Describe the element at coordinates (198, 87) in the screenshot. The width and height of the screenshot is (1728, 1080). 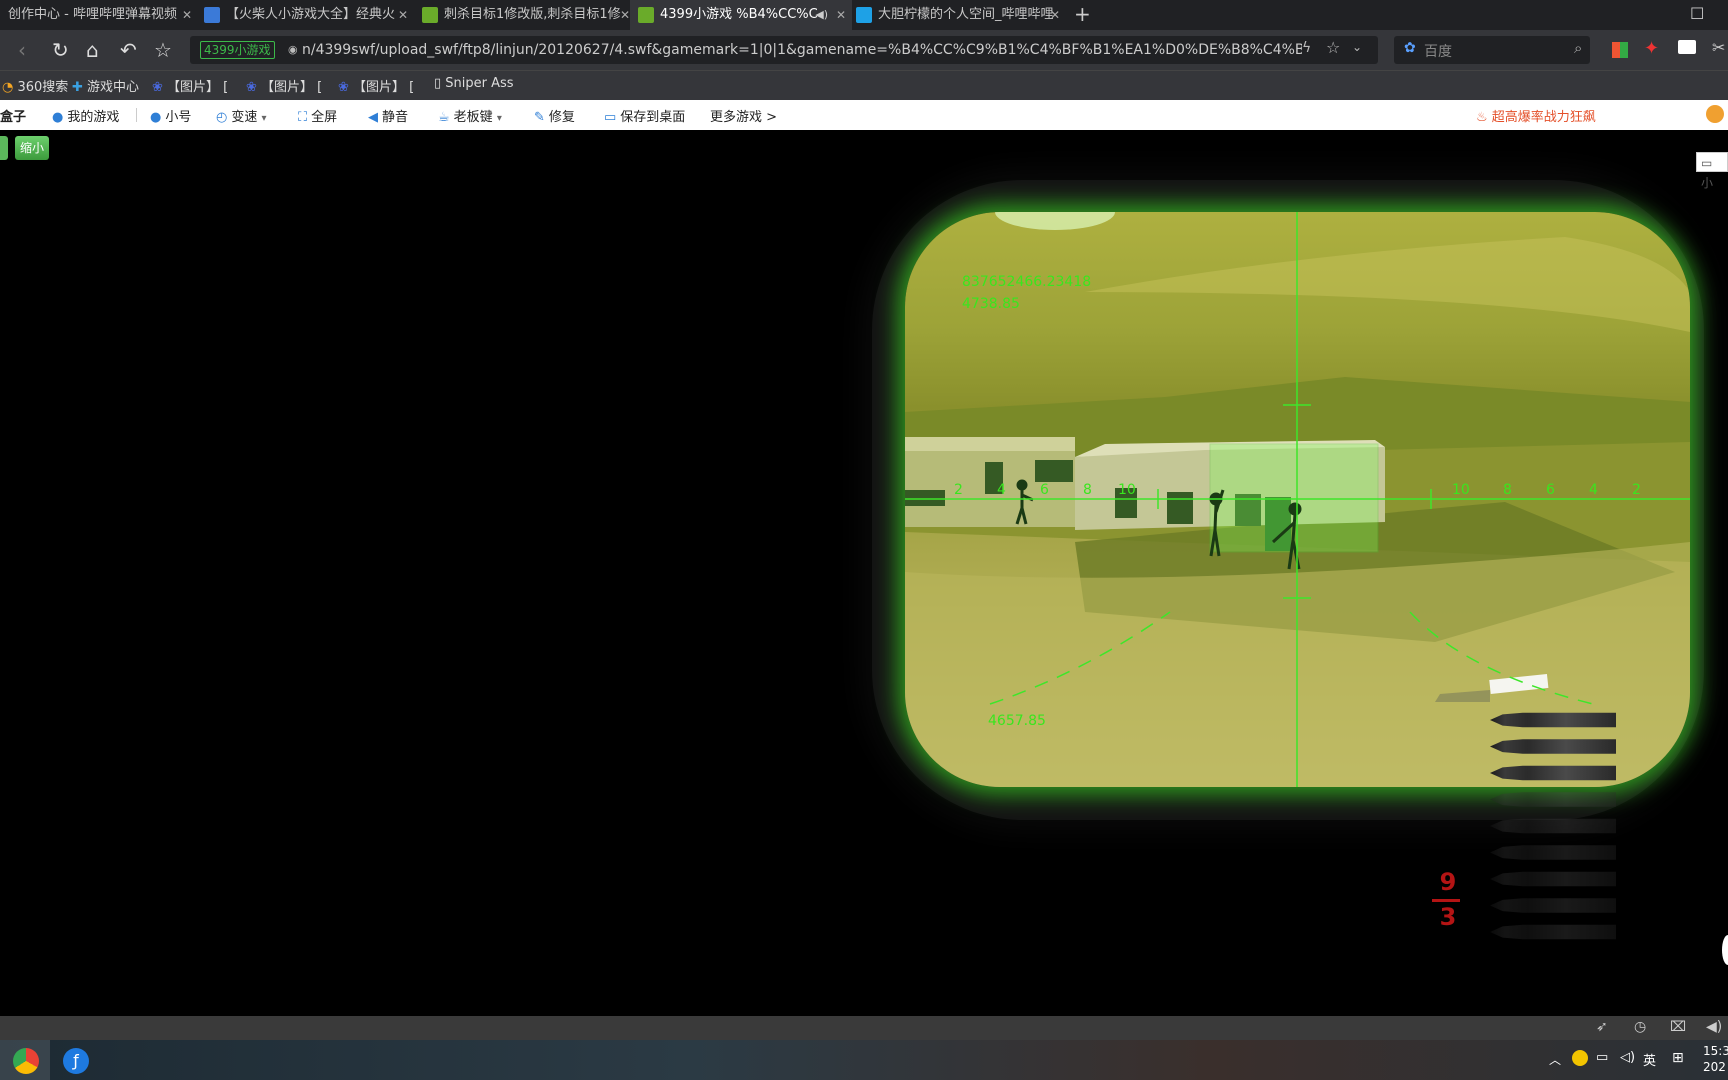
I see `bookmark-label: 【图片】 [` at that location.